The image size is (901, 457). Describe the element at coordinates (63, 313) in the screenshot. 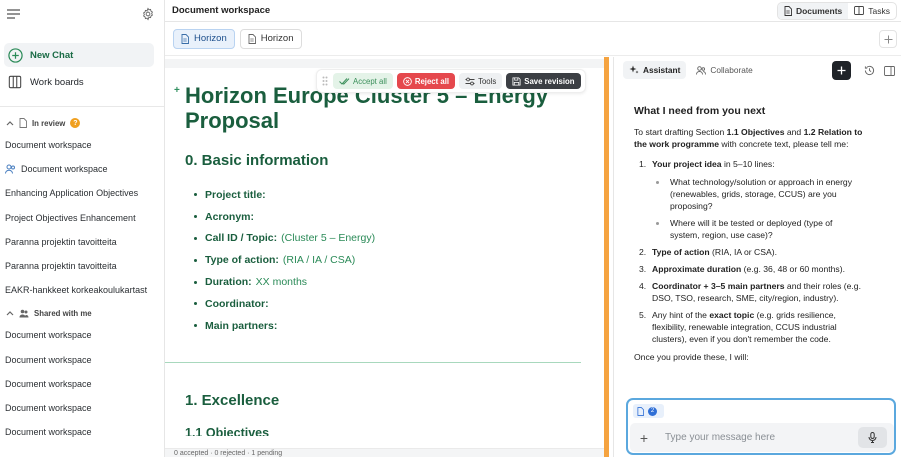

I see `shared-title: Shared with me` at that location.